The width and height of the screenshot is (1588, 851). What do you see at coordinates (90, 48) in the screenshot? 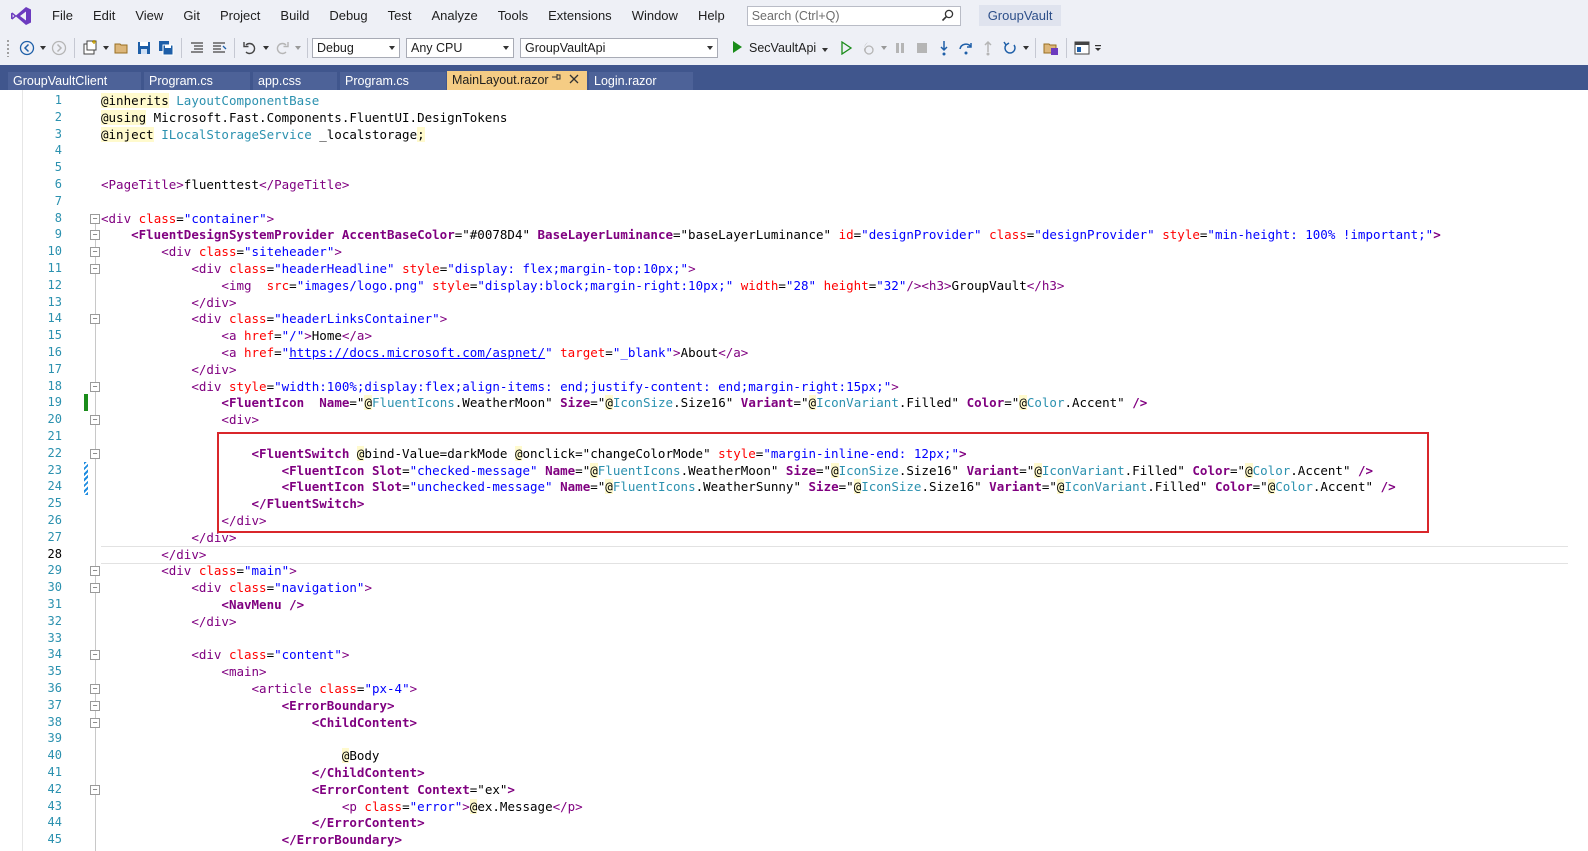
I see `new-project-icon` at bounding box center [90, 48].